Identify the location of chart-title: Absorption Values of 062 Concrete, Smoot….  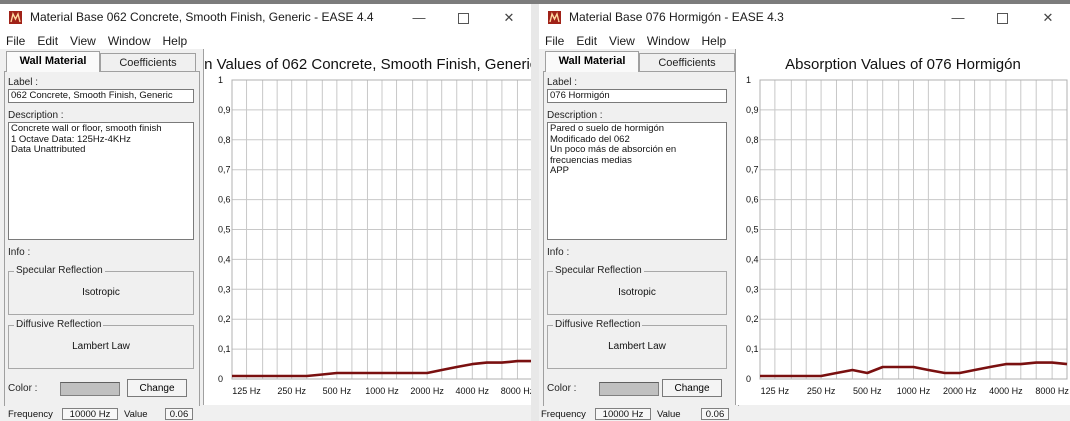
(367, 64).